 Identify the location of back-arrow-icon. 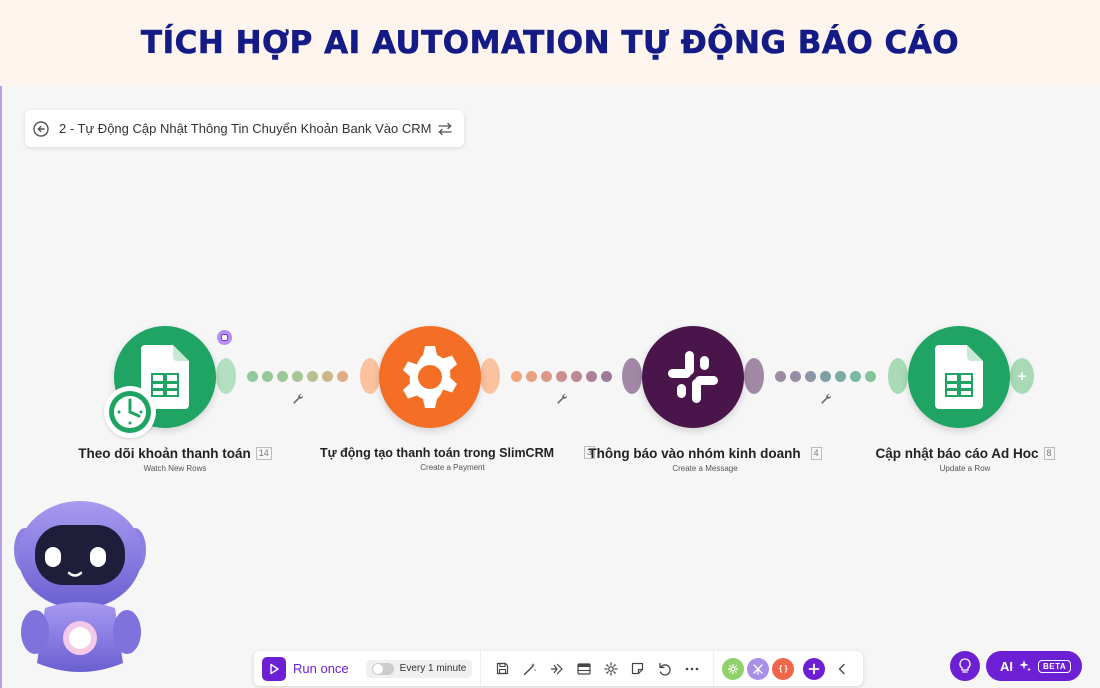
(41, 129).